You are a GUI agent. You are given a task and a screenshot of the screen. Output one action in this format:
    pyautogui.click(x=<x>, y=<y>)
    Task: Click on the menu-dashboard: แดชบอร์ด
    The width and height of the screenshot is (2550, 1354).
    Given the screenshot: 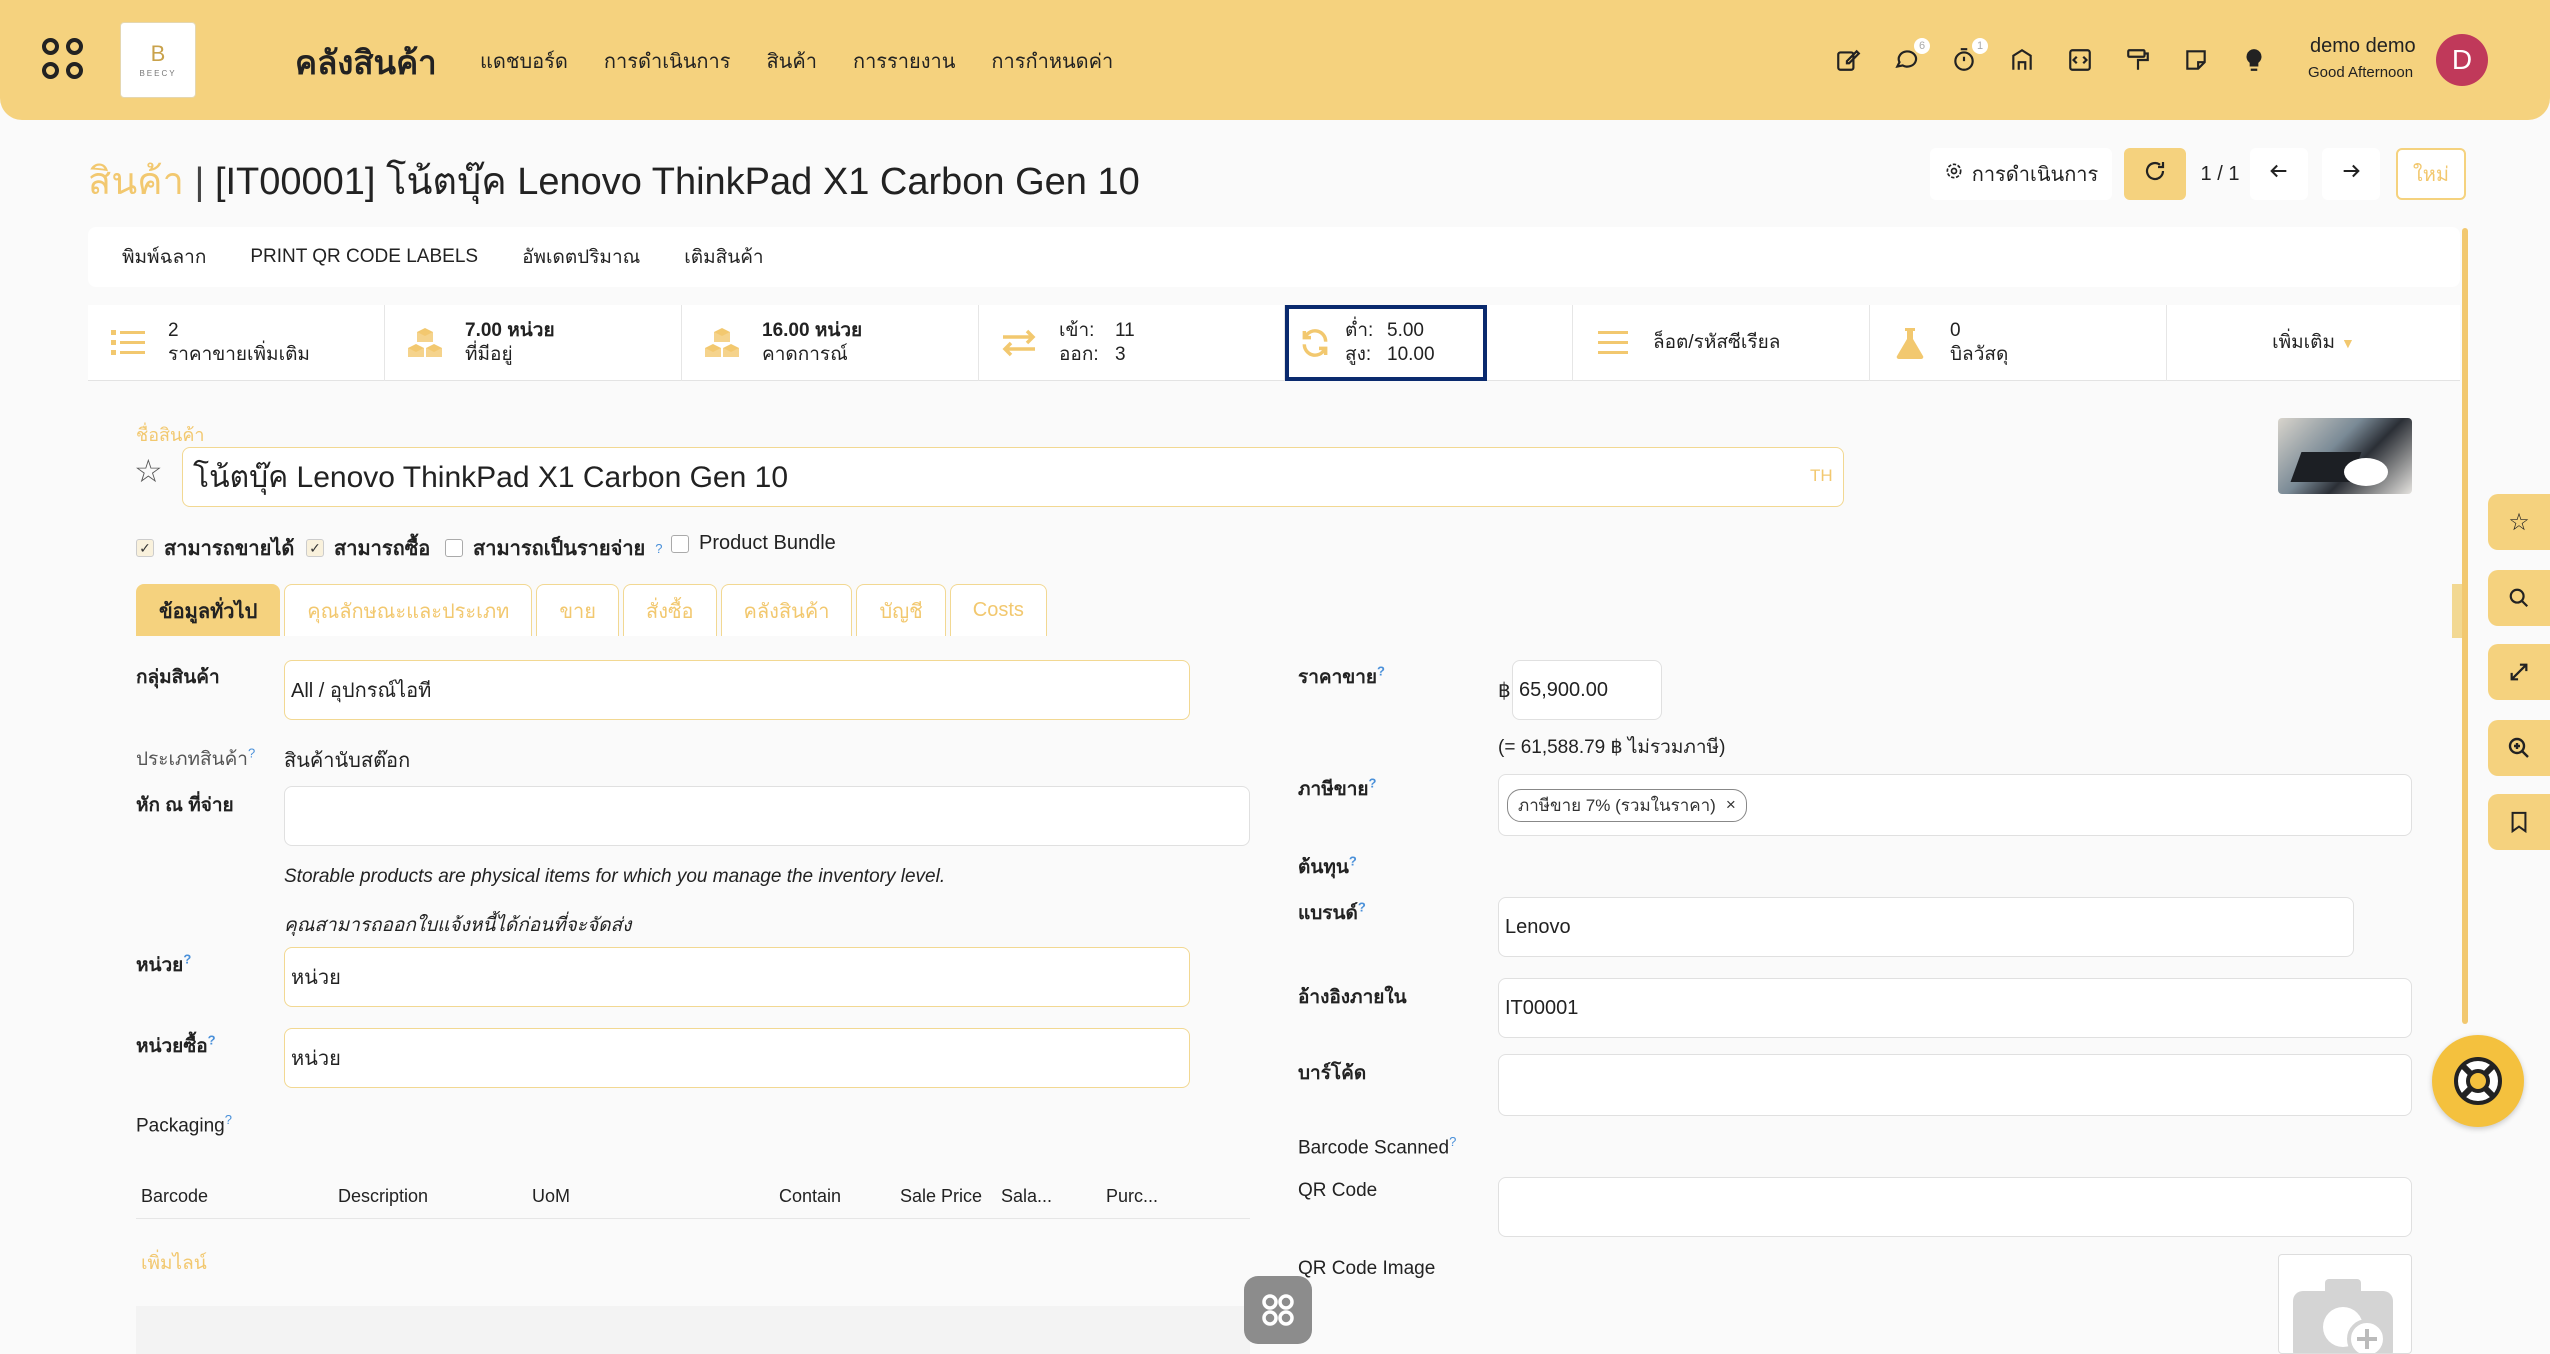 What is the action you would take?
    pyautogui.click(x=524, y=61)
    